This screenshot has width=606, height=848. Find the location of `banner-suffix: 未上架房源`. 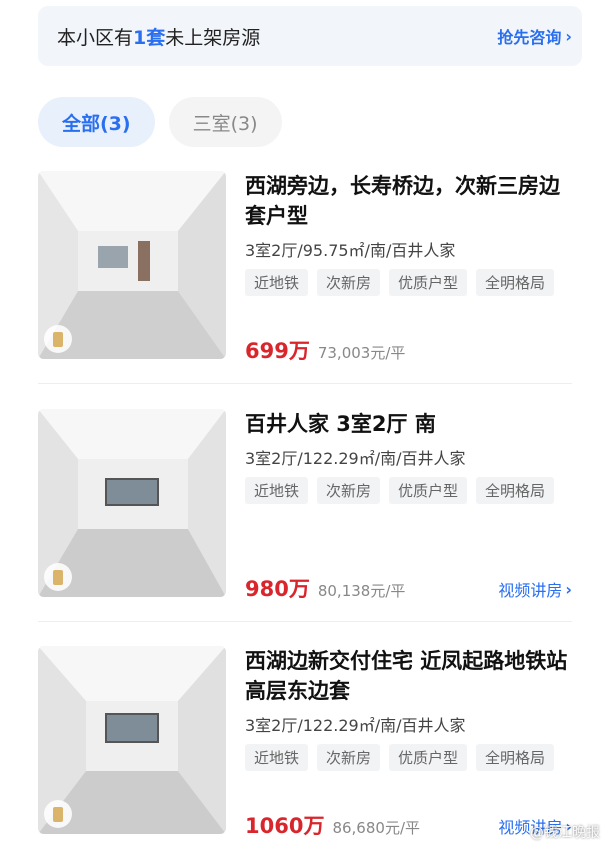

banner-suffix: 未上架房源 is located at coordinates (213, 37).